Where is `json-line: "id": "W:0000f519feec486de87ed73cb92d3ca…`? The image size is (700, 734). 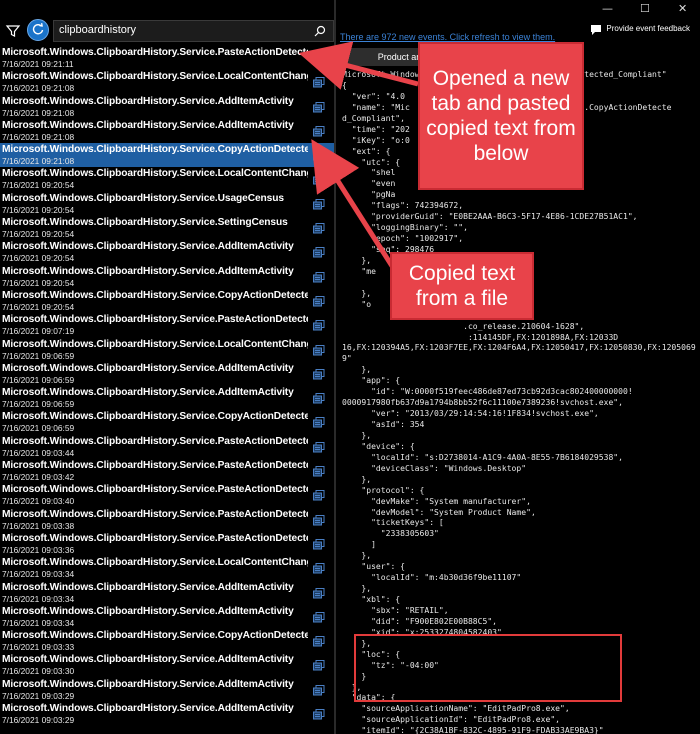 json-line: "id": "W:0000f519feec486de87ed73cb92d3ca… is located at coordinates (487, 392).